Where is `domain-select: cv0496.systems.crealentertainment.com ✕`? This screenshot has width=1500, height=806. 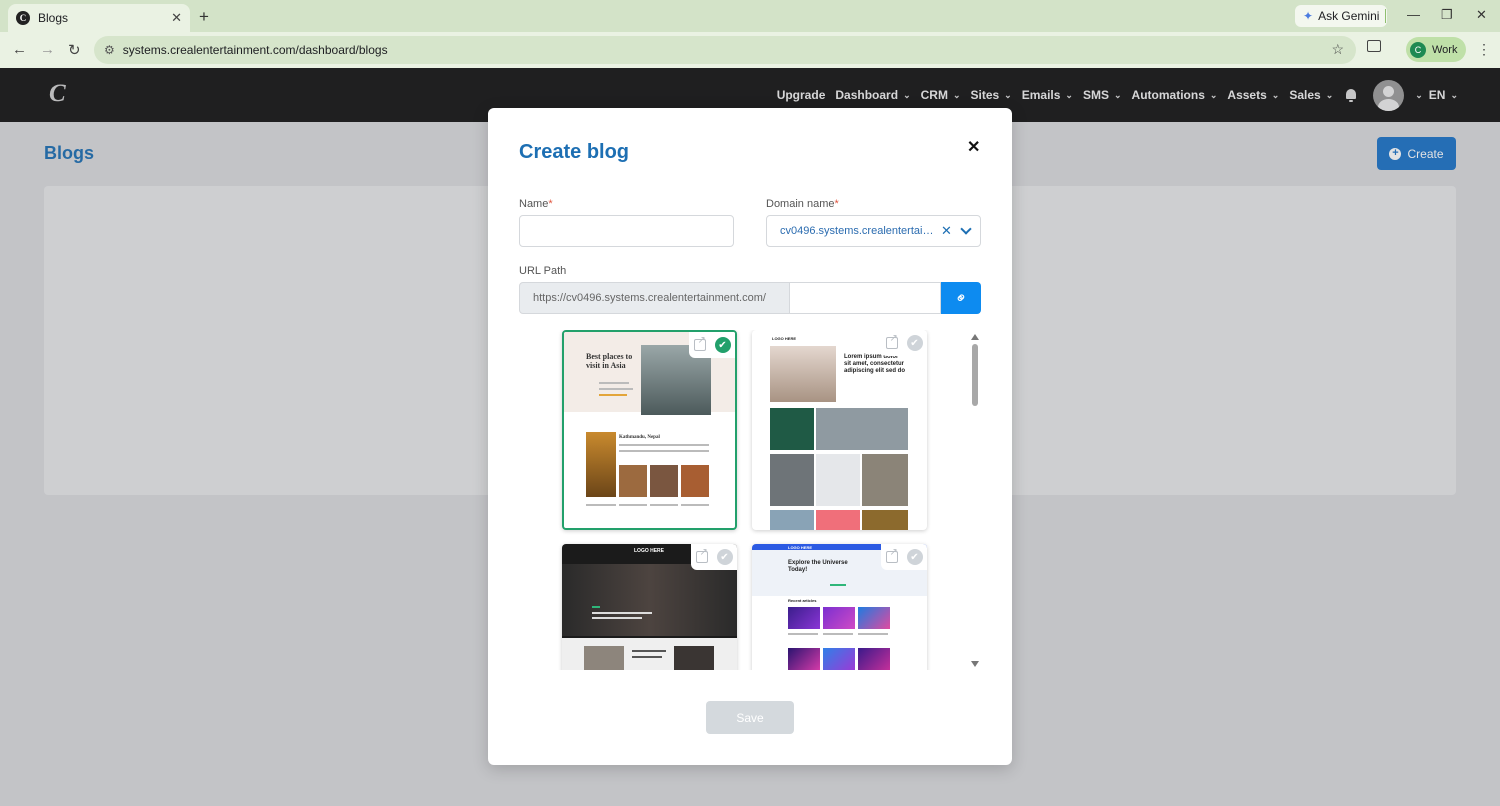
domain-select: cv0496.systems.crealentertainment.com ✕ is located at coordinates (873, 231).